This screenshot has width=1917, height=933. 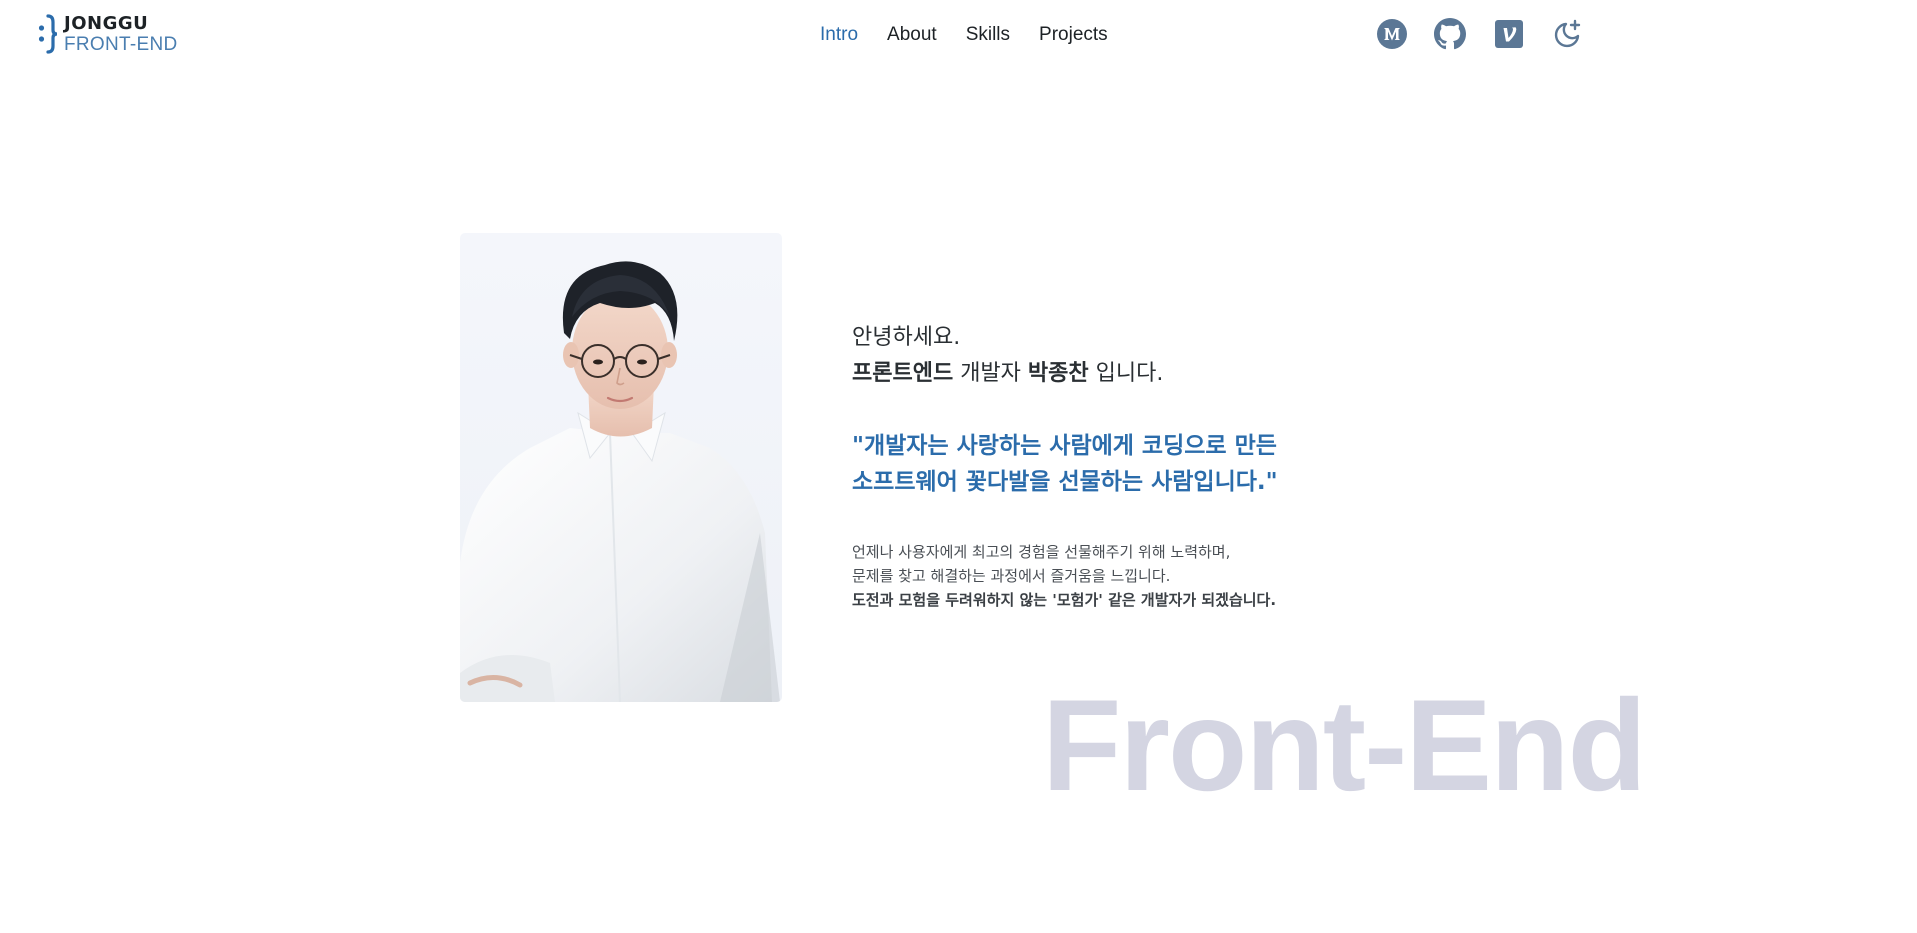 What do you see at coordinates (1065, 482) in the screenshot?
I see `quote-line-2: 소프트웨어 꽃다발을 선물하는 사람입니다."` at bounding box center [1065, 482].